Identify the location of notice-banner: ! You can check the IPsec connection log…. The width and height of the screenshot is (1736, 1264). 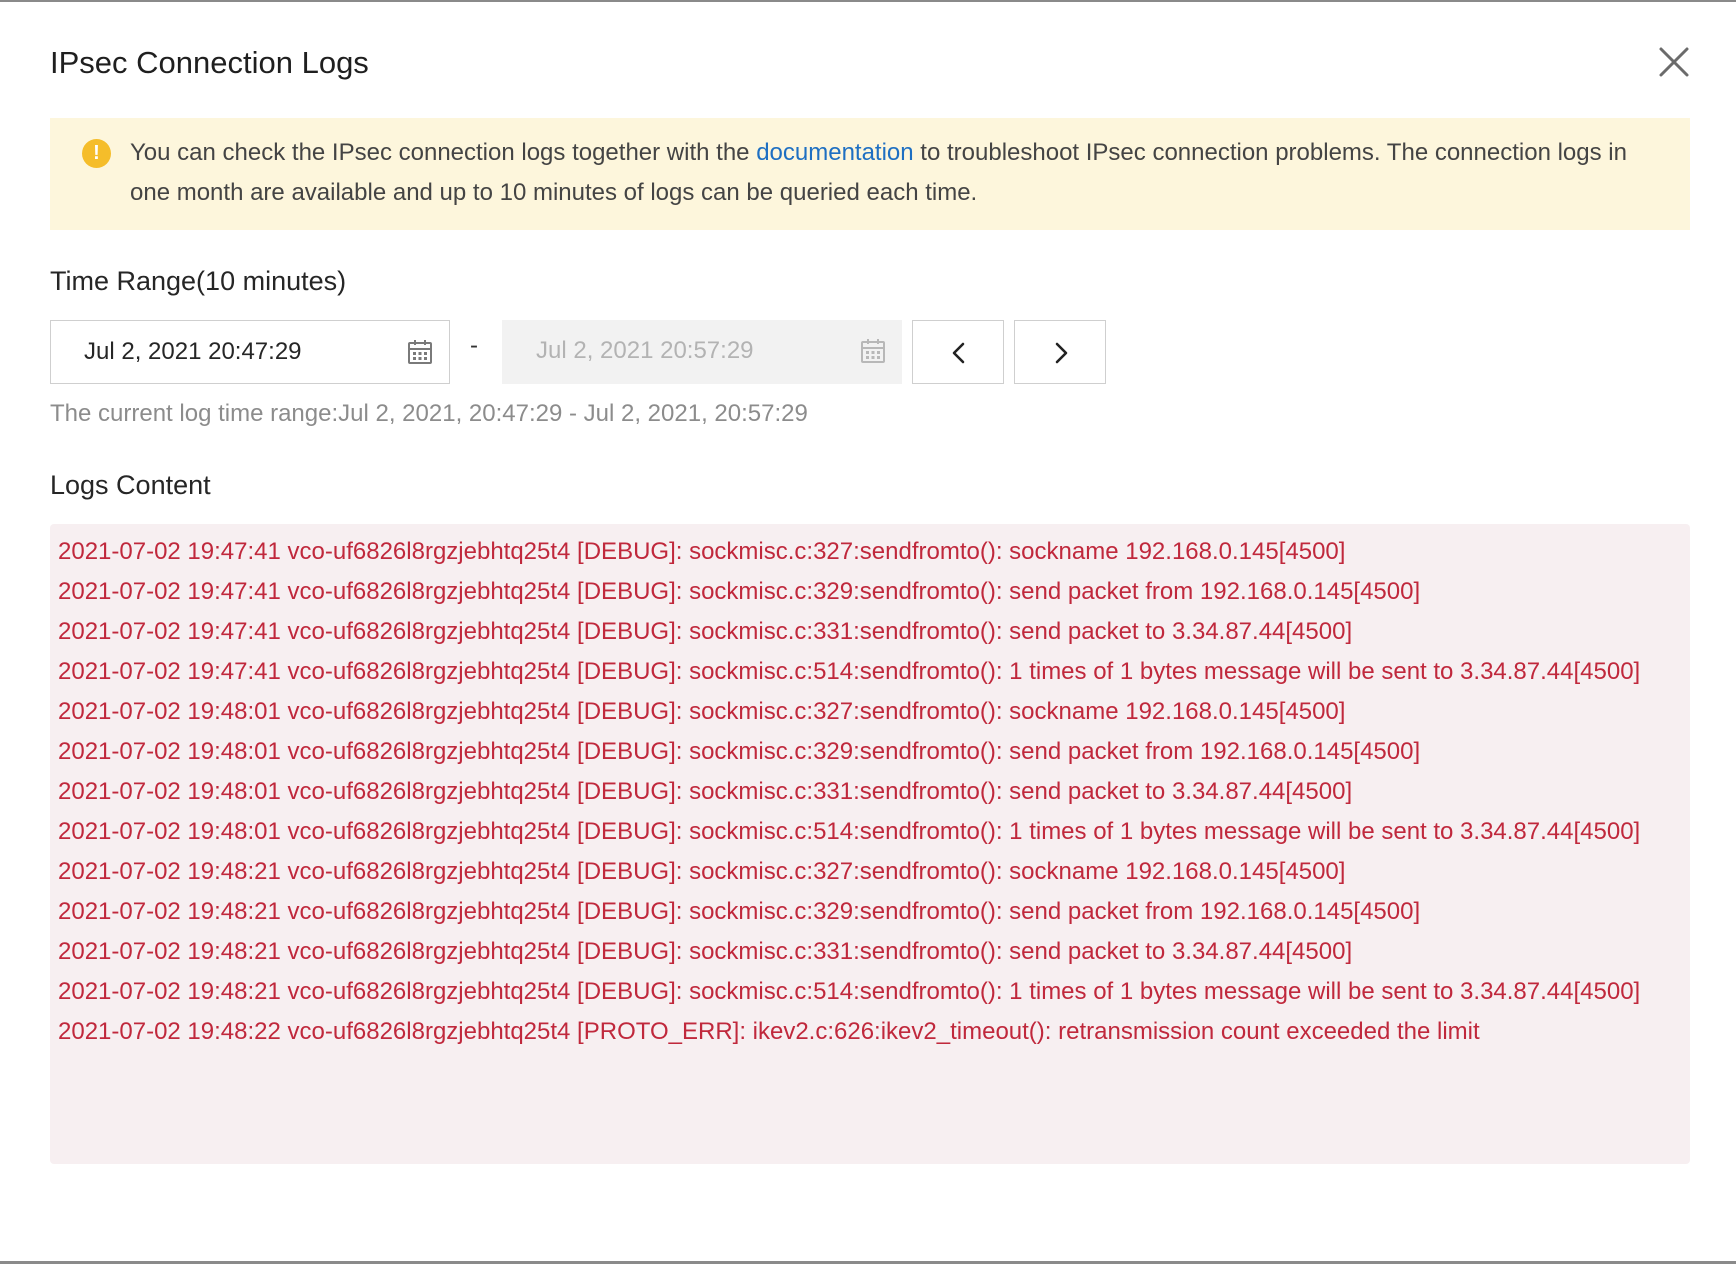
(870, 174).